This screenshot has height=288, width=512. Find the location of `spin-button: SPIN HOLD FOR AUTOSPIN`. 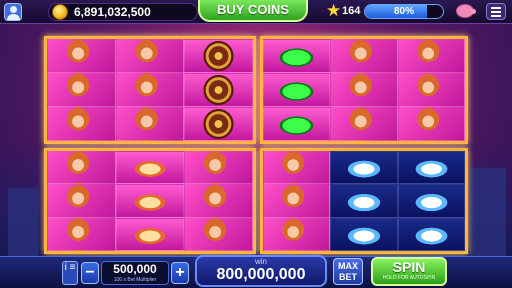

spin-button: SPIN HOLD FOR AUTOSPIN is located at coordinates (409, 271).